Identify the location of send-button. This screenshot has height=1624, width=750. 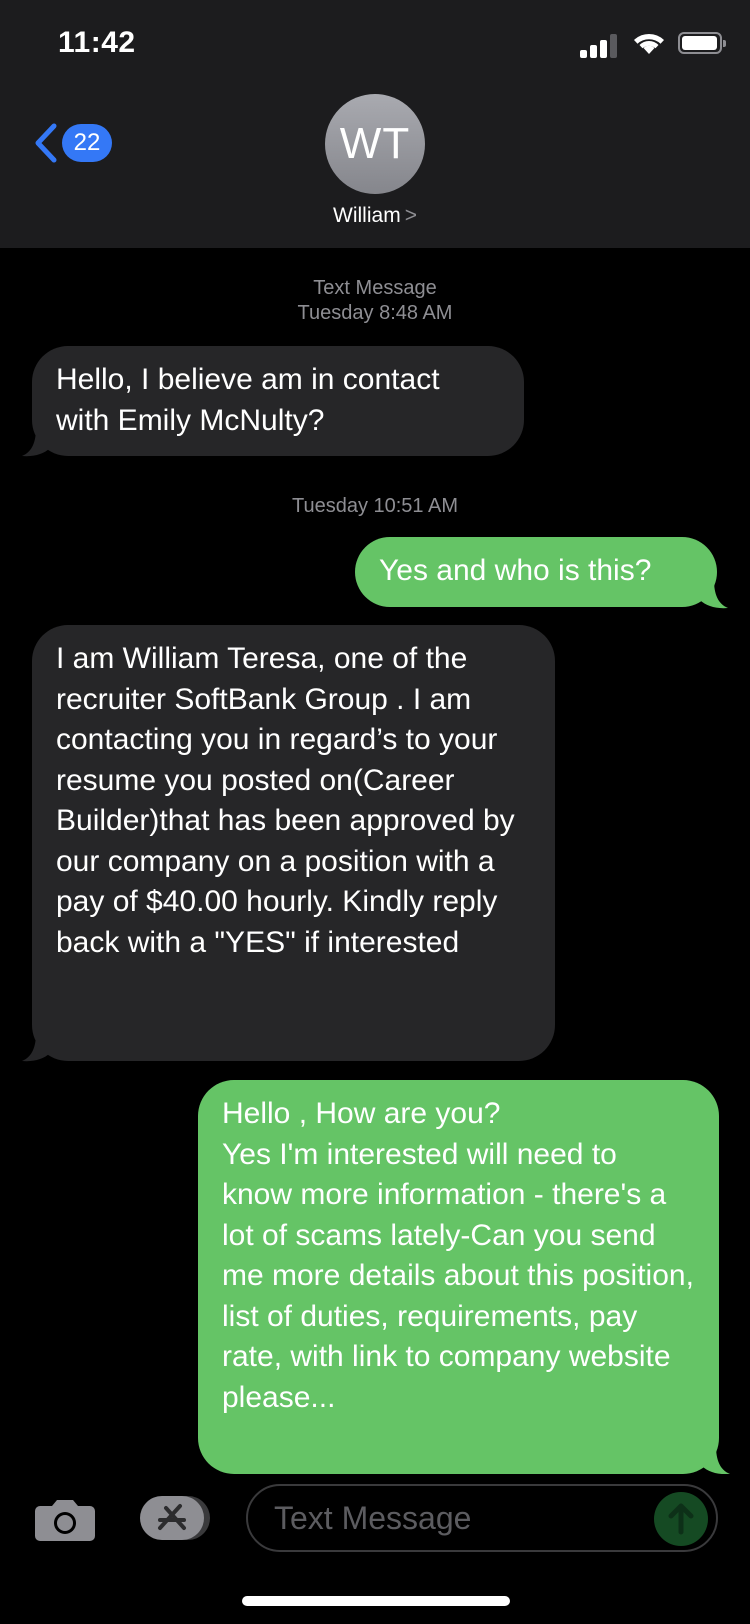
(681, 1519).